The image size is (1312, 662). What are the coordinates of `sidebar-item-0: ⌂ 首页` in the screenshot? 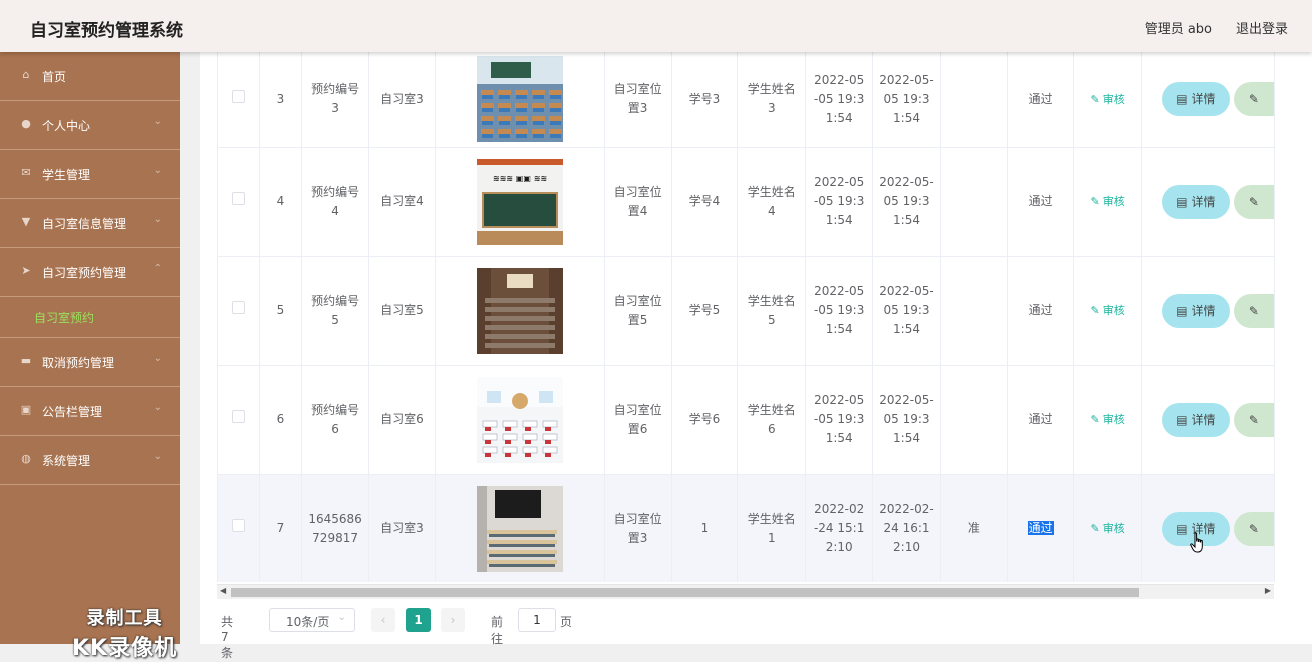 It's located at (90, 76).